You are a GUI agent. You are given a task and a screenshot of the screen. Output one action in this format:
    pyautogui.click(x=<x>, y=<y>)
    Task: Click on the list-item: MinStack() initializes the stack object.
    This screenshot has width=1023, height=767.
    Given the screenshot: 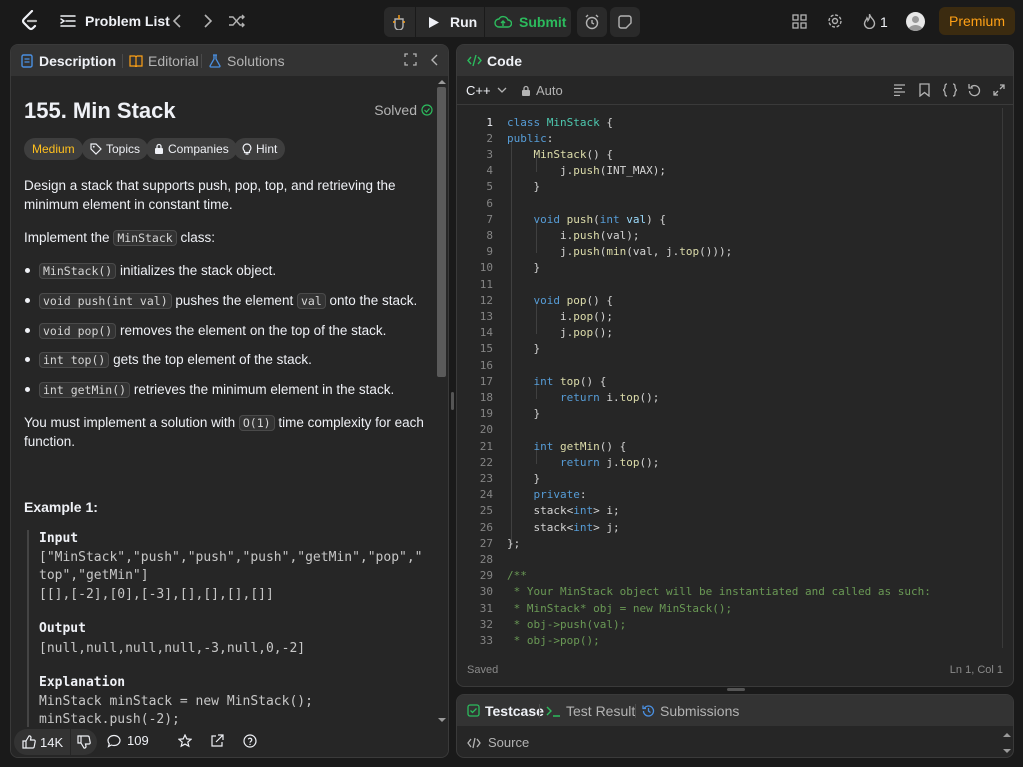 What is the action you would take?
    pyautogui.click(x=157, y=271)
    